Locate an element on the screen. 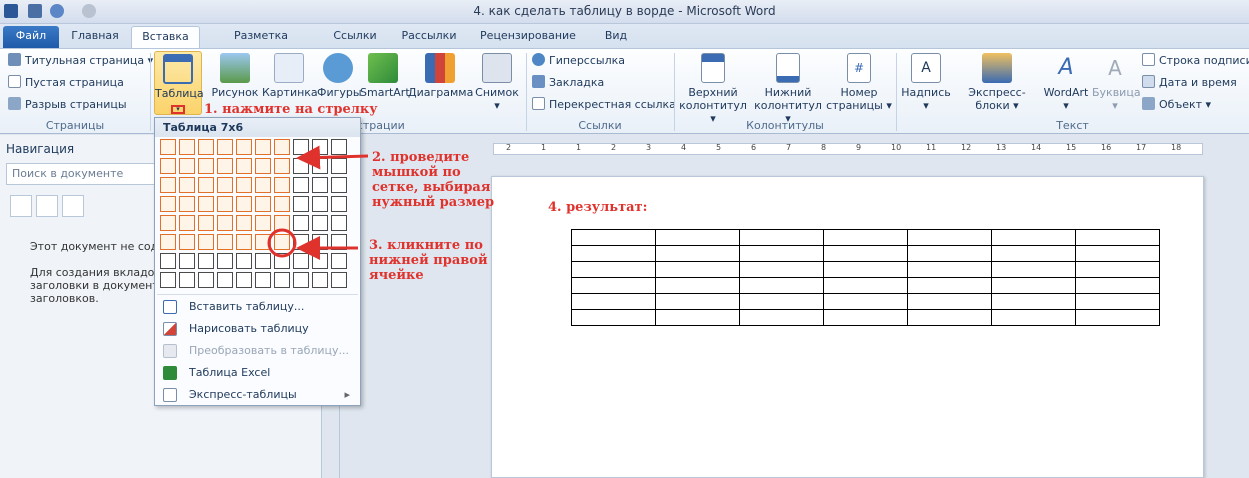  annotation-arrows is located at coordinates (318, 202).